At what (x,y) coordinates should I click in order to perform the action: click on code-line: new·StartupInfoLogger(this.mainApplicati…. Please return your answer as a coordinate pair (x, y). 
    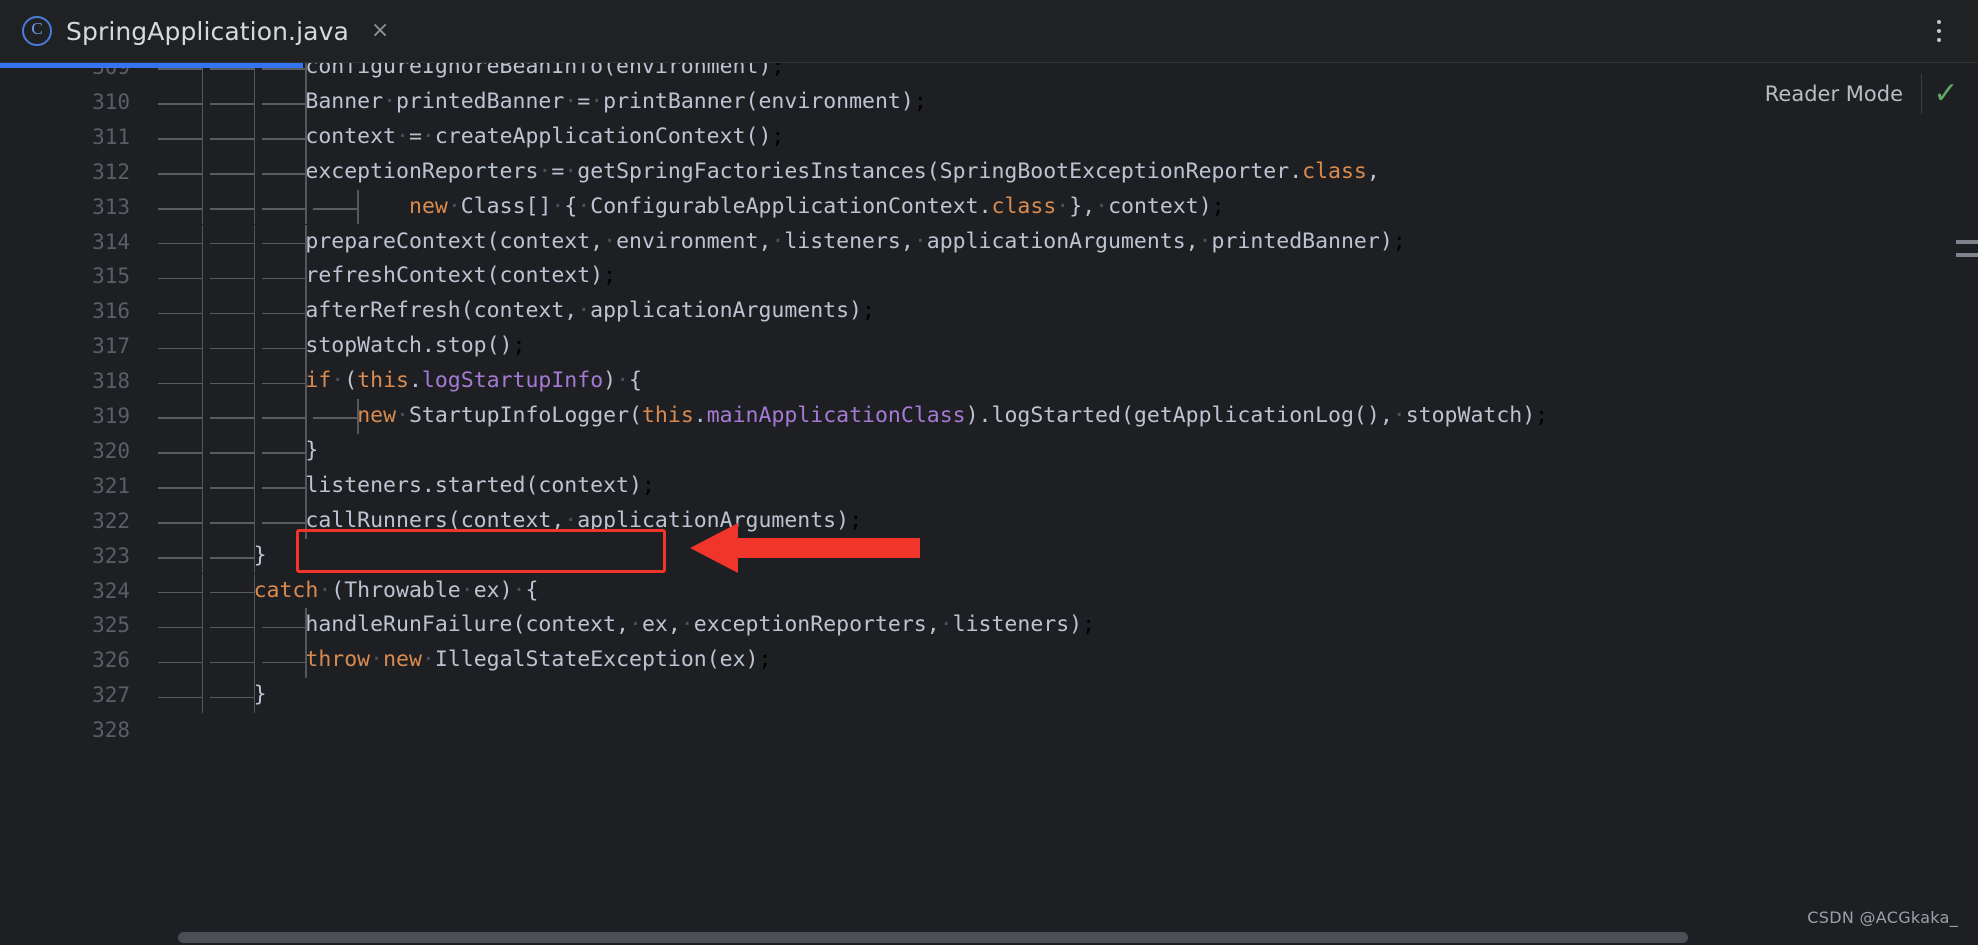
    Looking at the image, I should click on (1064, 416).